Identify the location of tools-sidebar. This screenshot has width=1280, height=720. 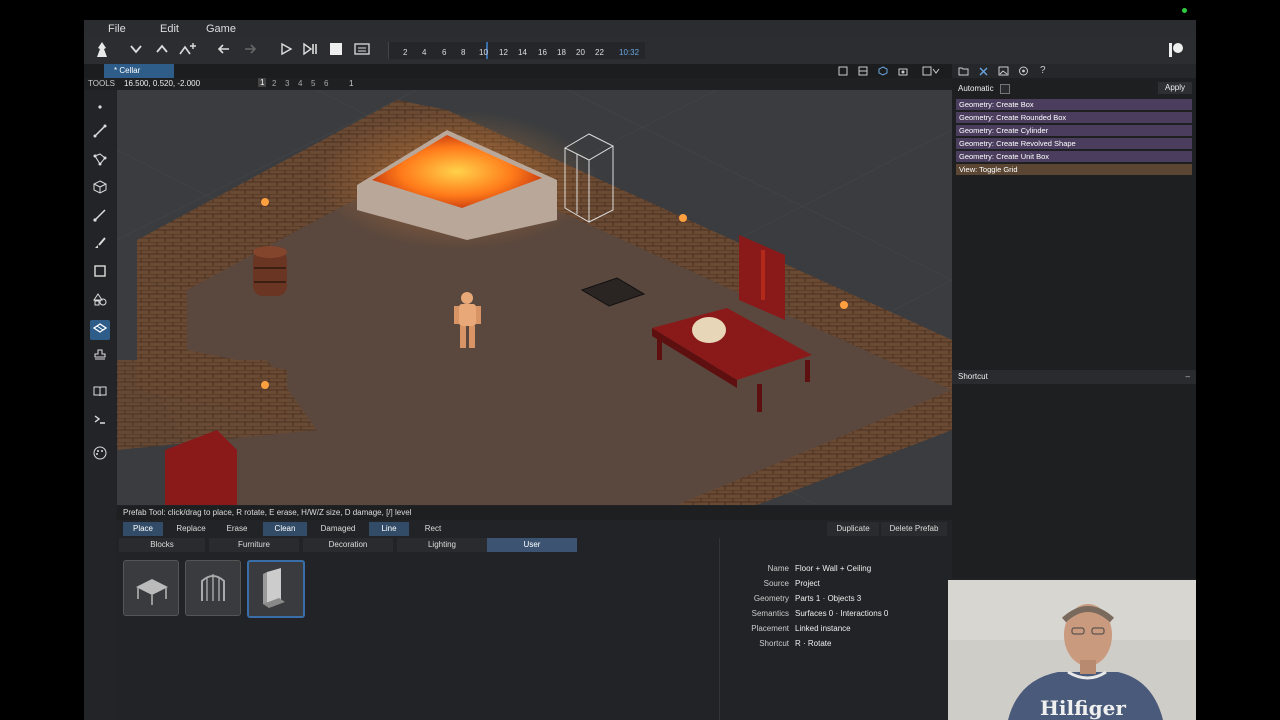
(100, 405).